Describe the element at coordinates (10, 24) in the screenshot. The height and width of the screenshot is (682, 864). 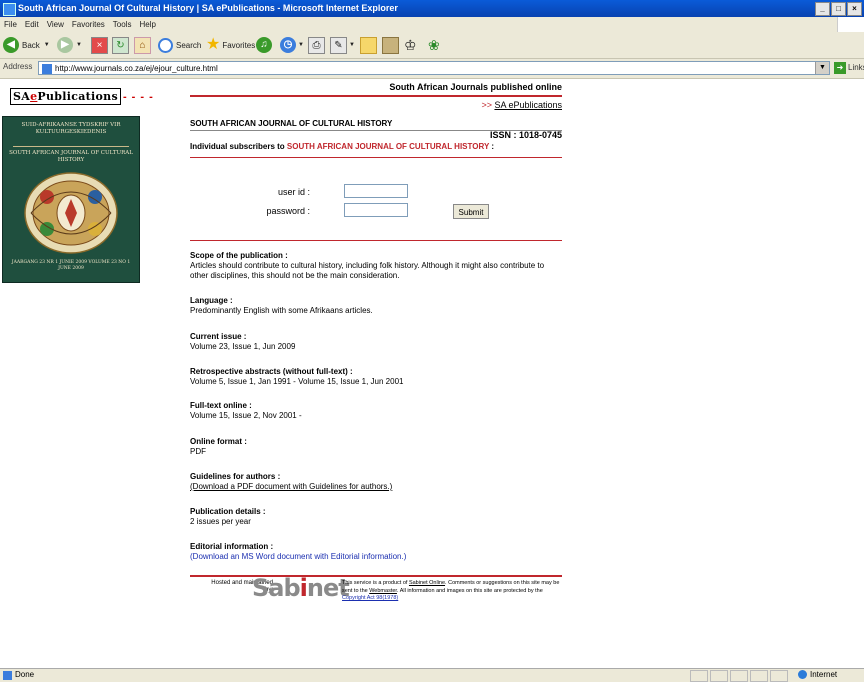
I see `menu-file: File` at that location.